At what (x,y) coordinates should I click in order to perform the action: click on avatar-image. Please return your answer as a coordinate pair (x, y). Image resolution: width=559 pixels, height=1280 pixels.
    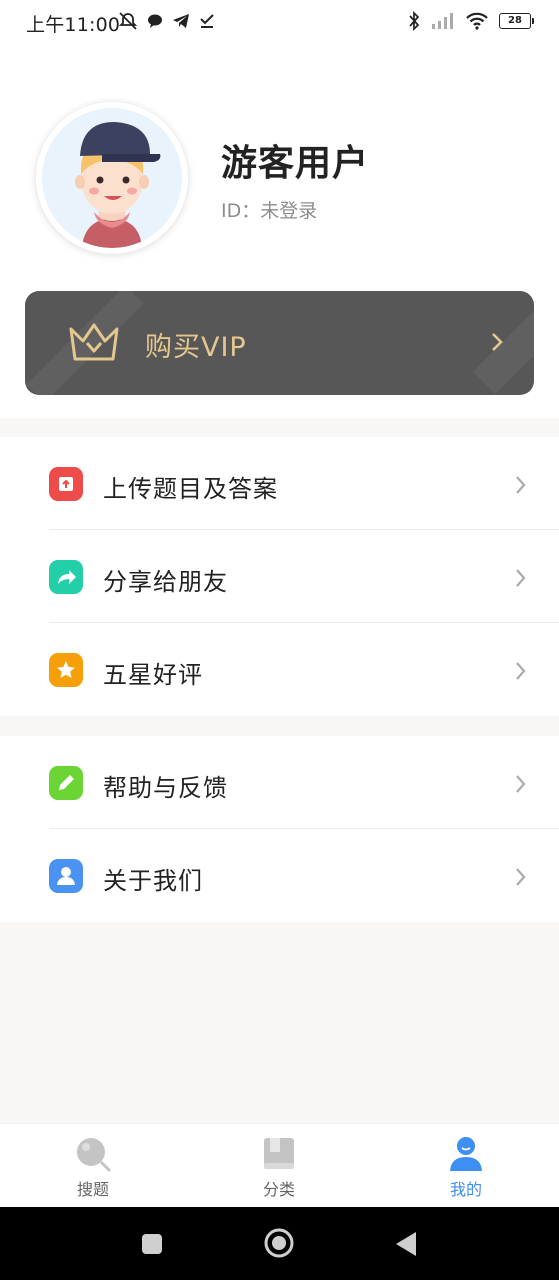
    Looking at the image, I should click on (112, 178).